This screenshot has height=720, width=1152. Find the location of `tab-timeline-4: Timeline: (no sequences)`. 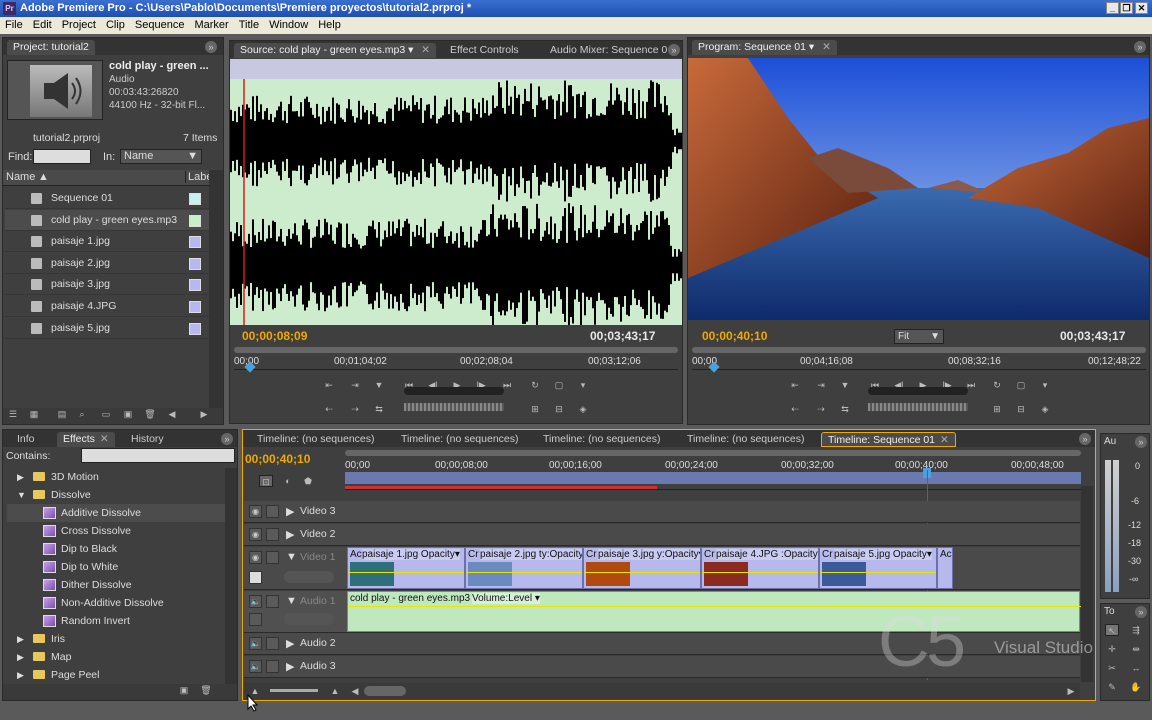

tab-timeline-4: Timeline: (no sequences) is located at coordinates (746, 439).